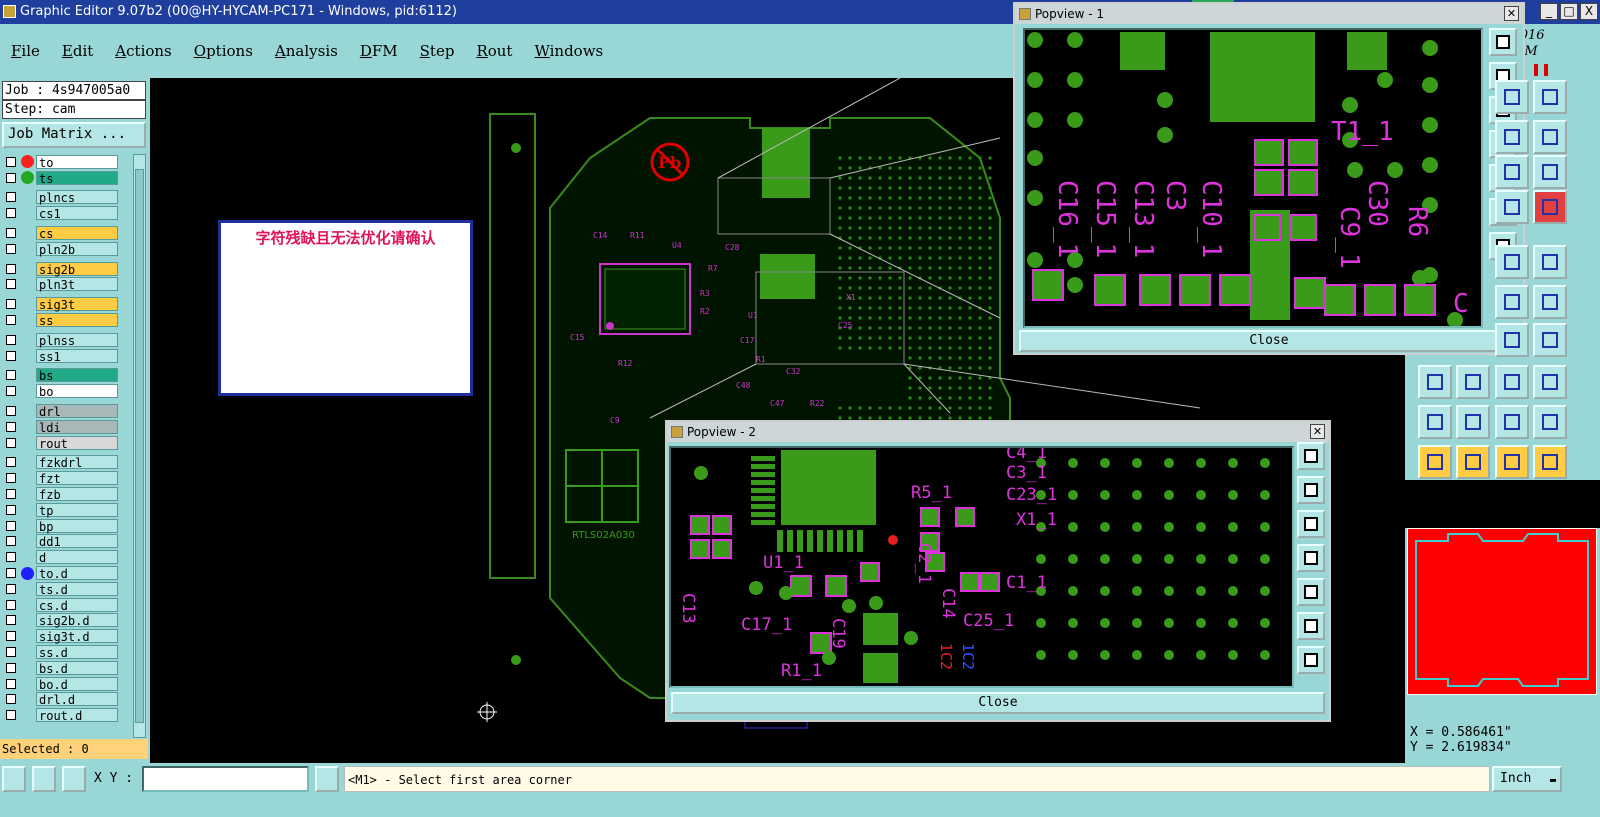  What do you see at coordinates (77, 684) in the screenshot?
I see `layer-name: bo.d` at bounding box center [77, 684].